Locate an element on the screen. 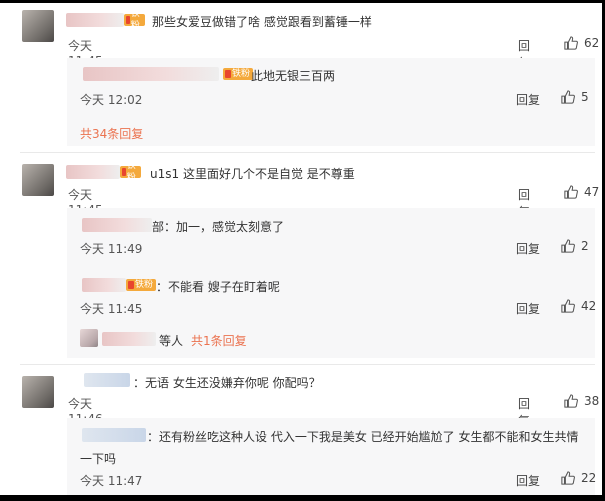 The width and height of the screenshot is (605, 501). reply-text-continued: 一下吗 is located at coordinates (98, 459).